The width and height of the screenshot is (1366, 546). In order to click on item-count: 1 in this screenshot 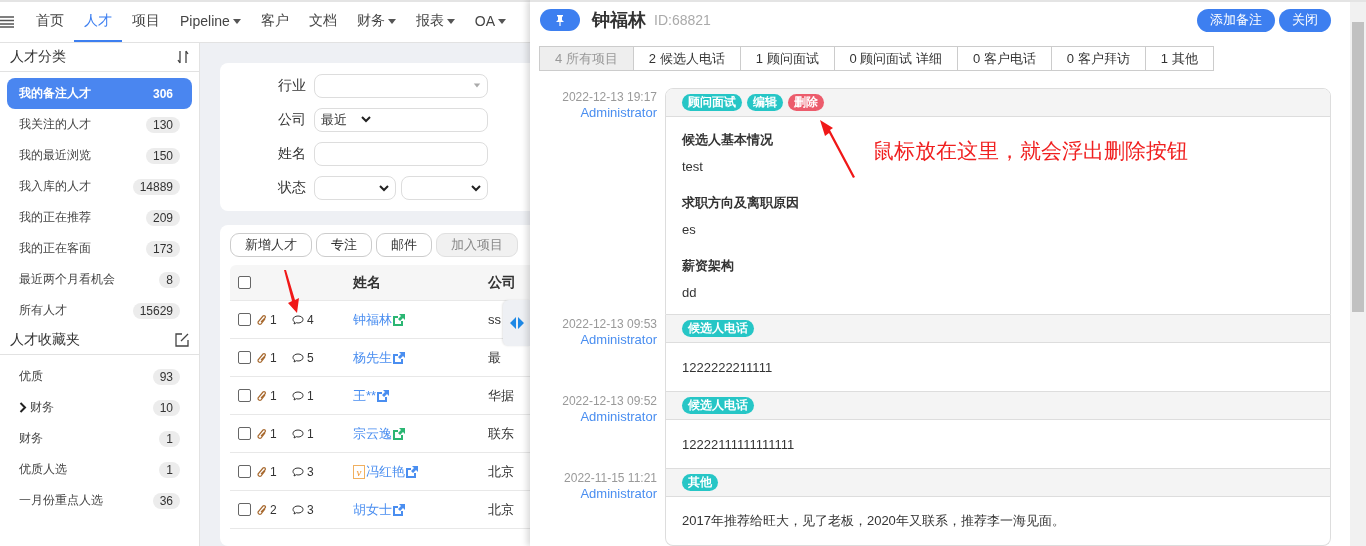, I will do `click(169, 469)`.